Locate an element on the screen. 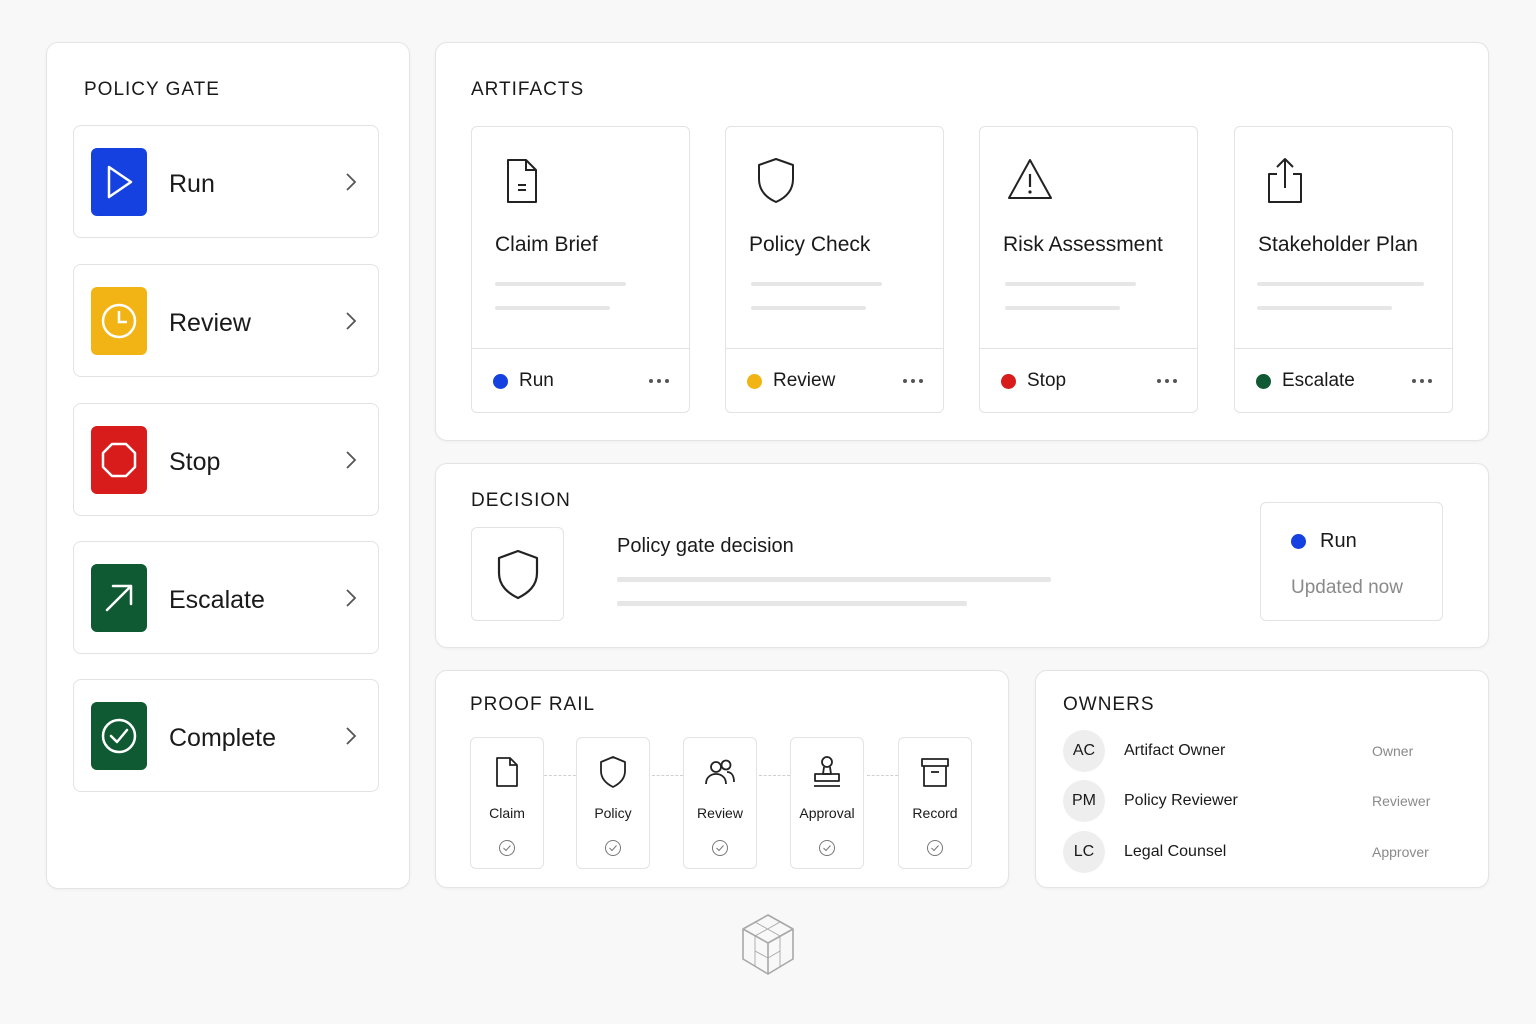 The width and height of the screenshot is (1536, 1024). arrow-up-right-icon is located at coordinates (119, 598).